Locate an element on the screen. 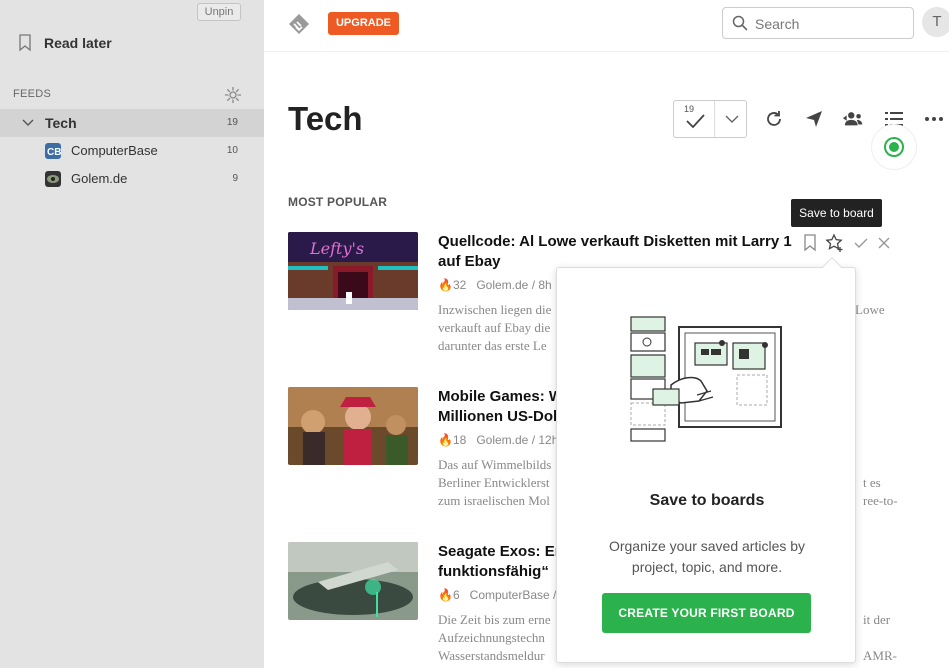  engagement-count: 6 is located at coordinates (456, 595).